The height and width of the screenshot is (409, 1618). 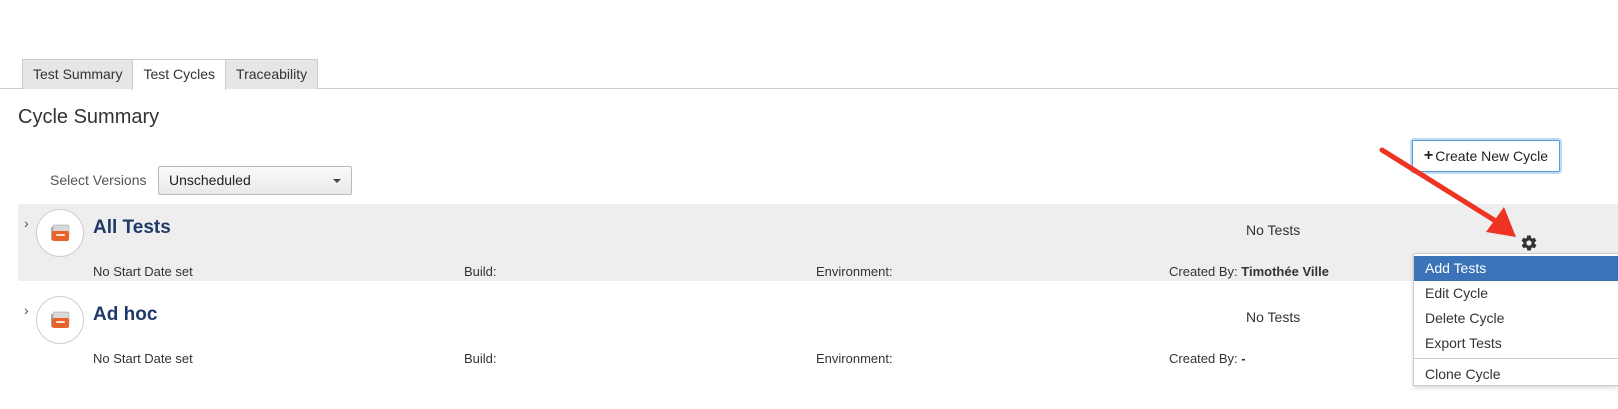 I want to click on tab-bar: Test Summary Test Cycles Traceability, so click(x=170, y=74).